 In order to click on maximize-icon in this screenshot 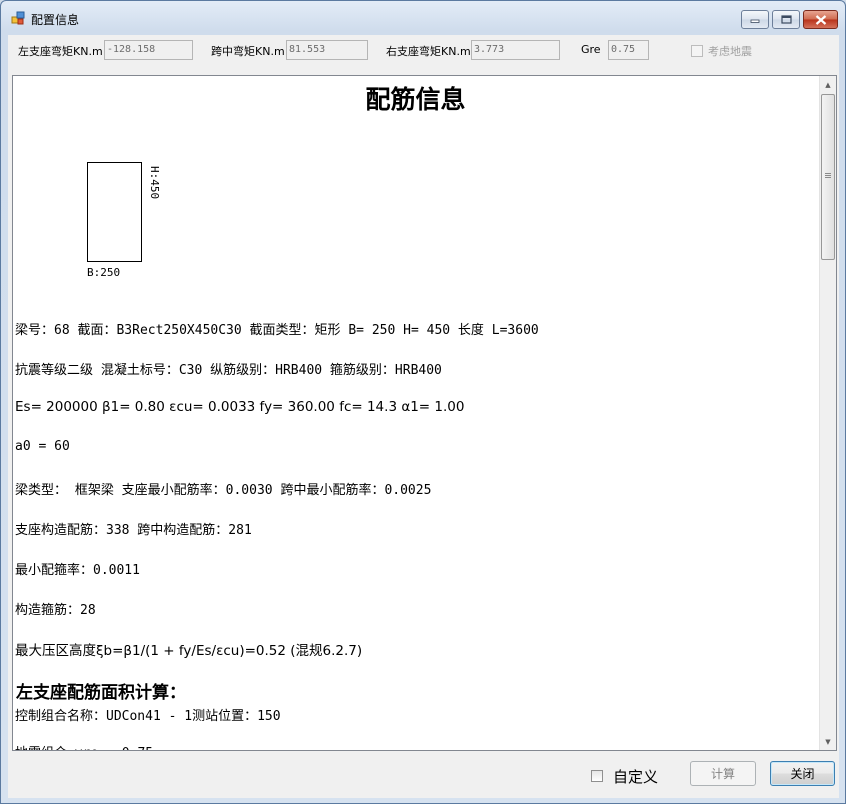, I will do `click(786, 19)`.